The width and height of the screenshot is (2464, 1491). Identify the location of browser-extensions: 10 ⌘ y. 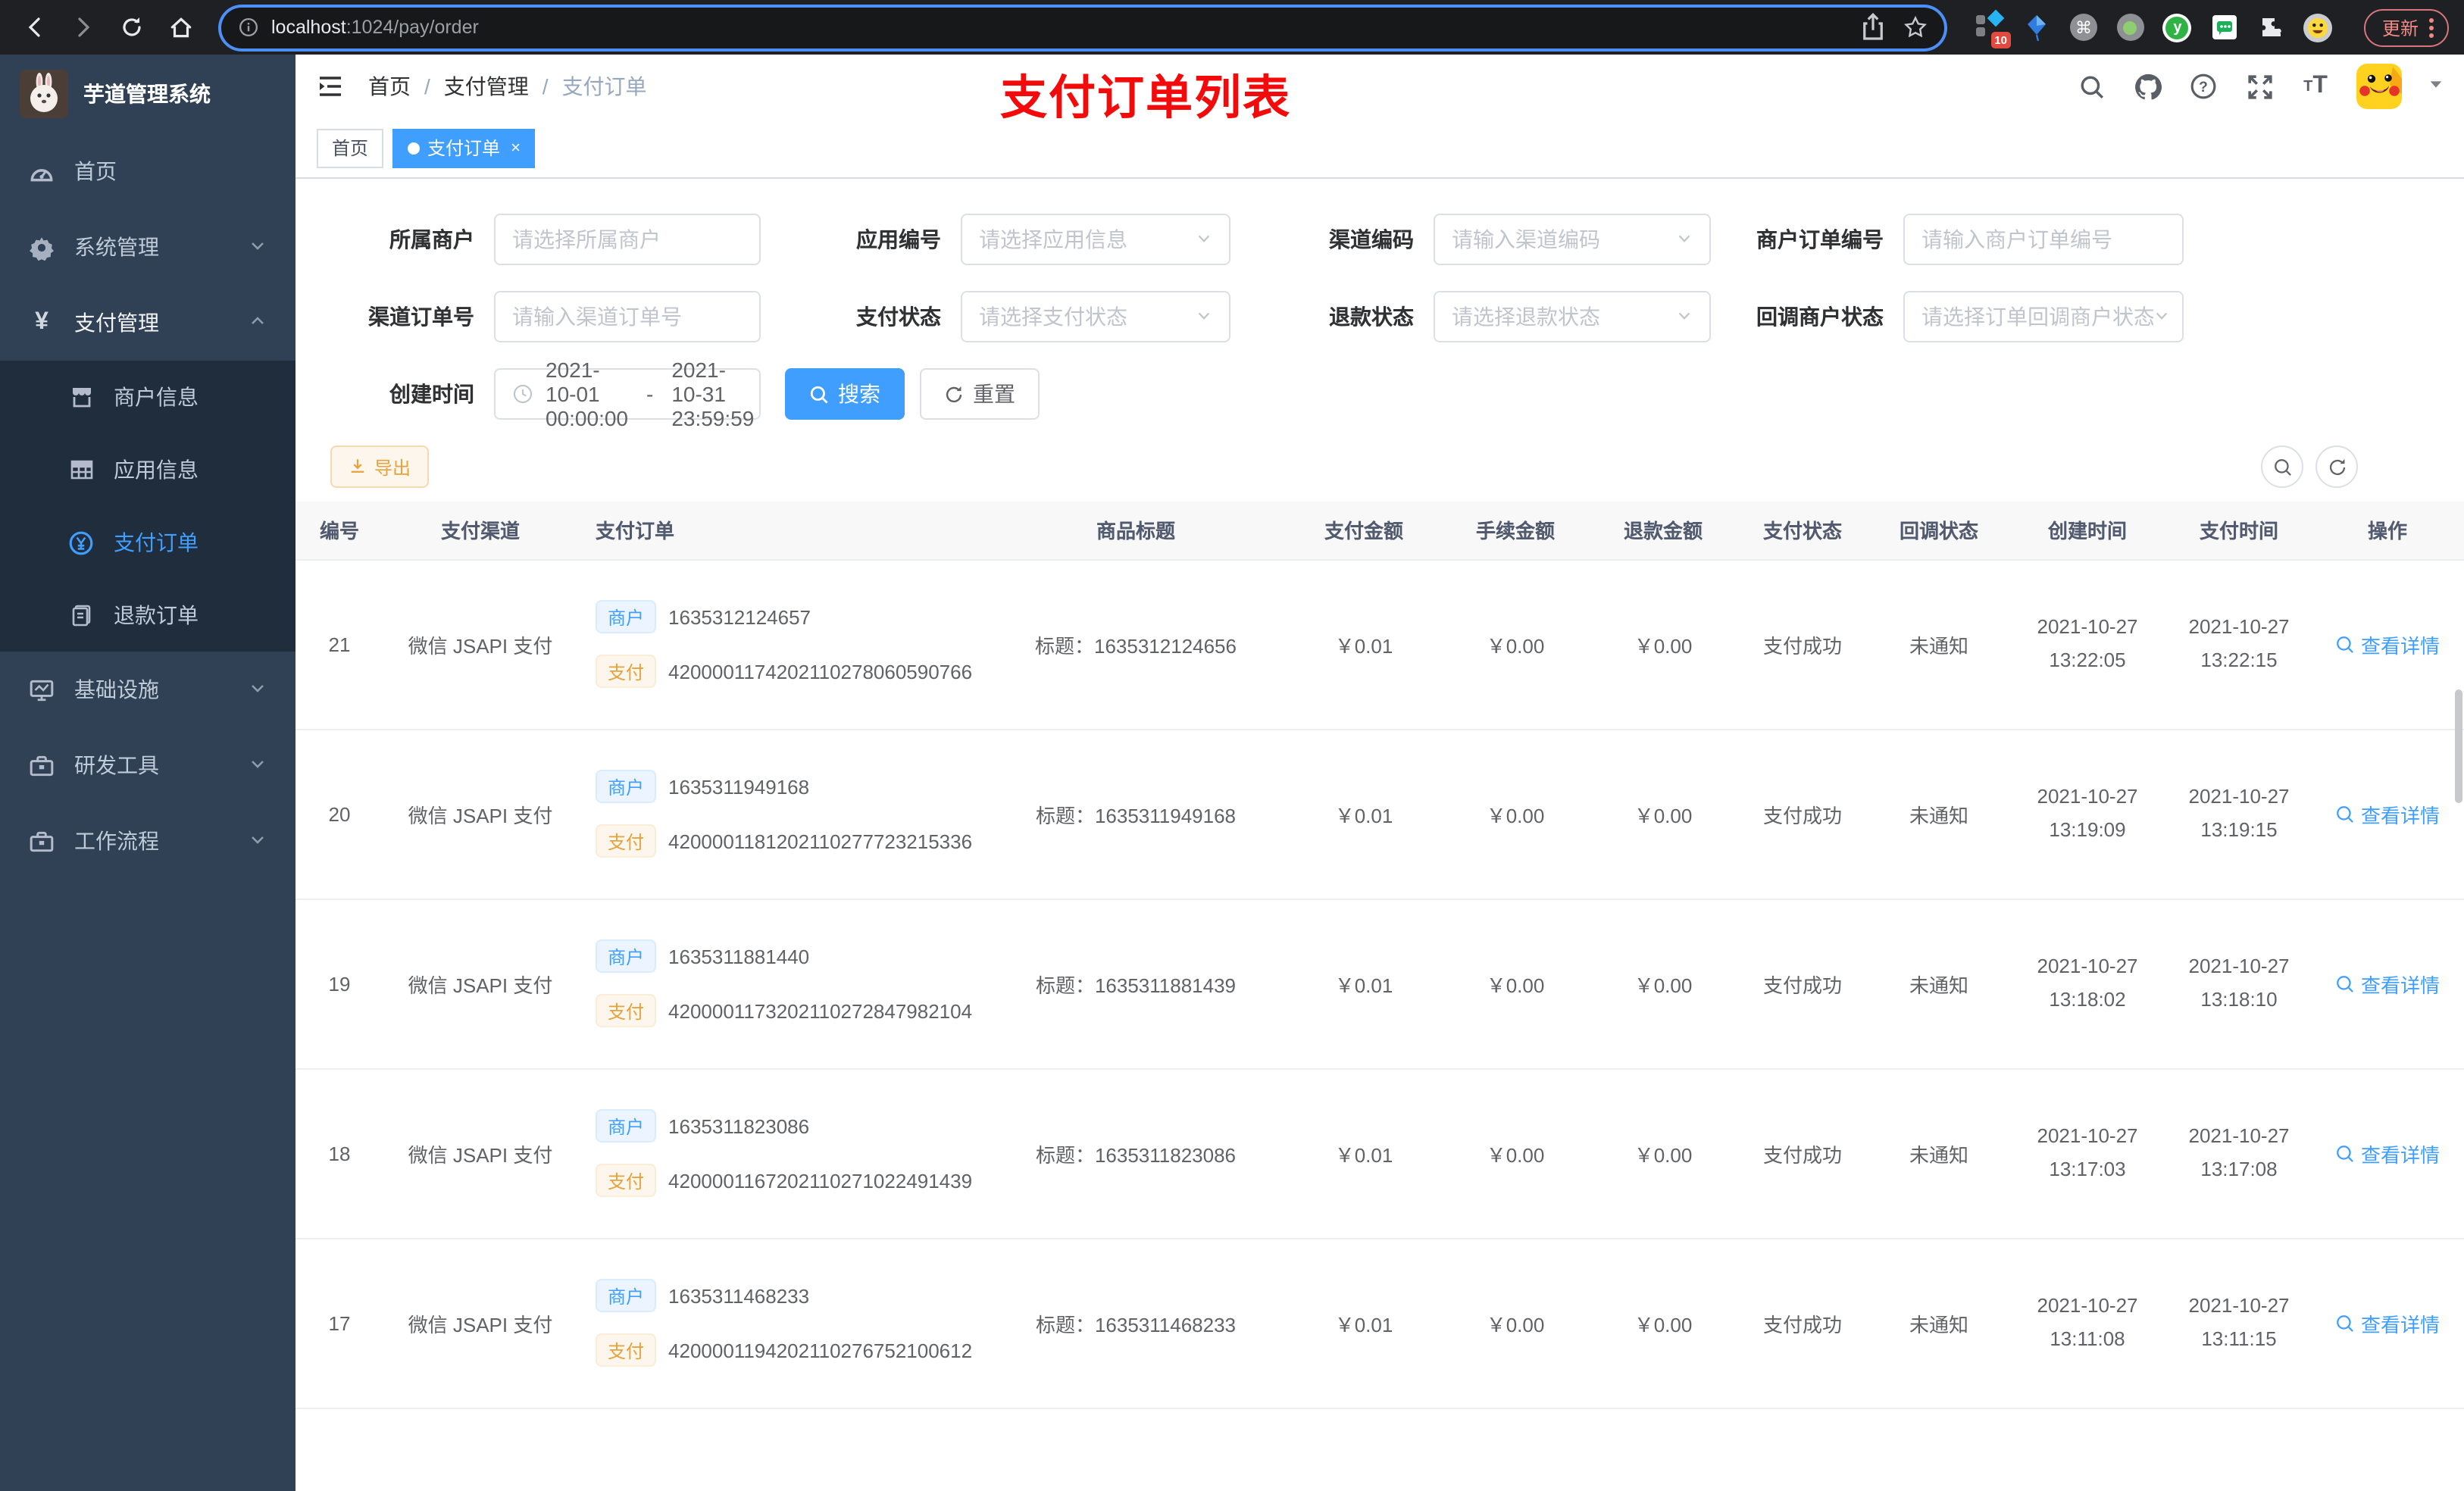
(2154, 28).